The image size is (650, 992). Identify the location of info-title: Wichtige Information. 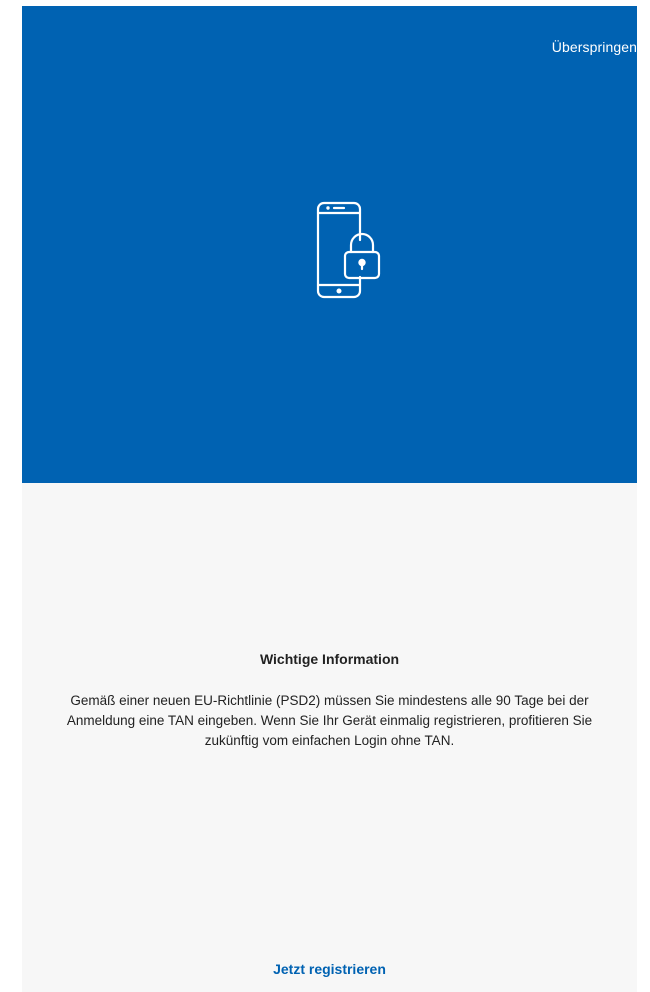
(329, 659).